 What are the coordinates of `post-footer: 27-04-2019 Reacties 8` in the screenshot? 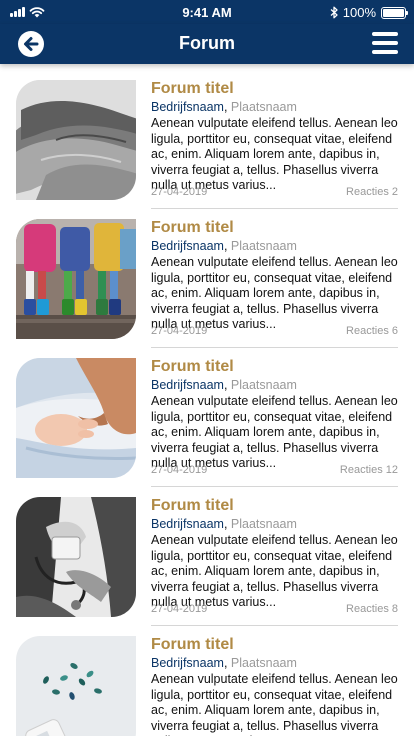 It's located at (274, 609).